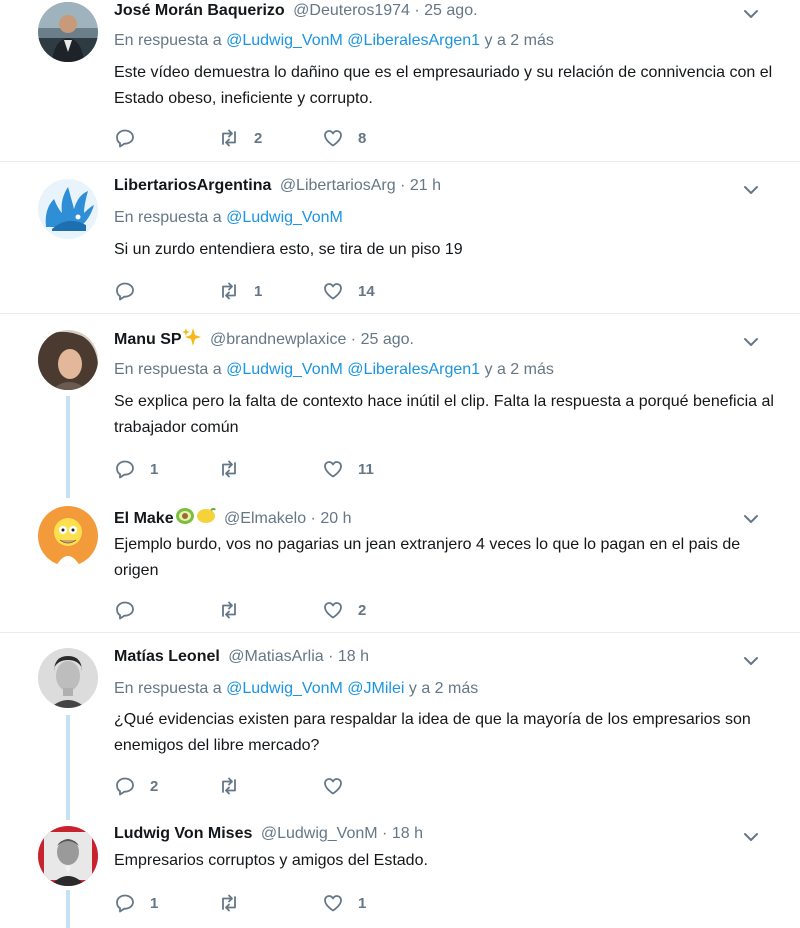  What do you see at coordinates (258, 291) in the screenshot?
I see `retweet-count: 1` at bounding box center [258, 291].